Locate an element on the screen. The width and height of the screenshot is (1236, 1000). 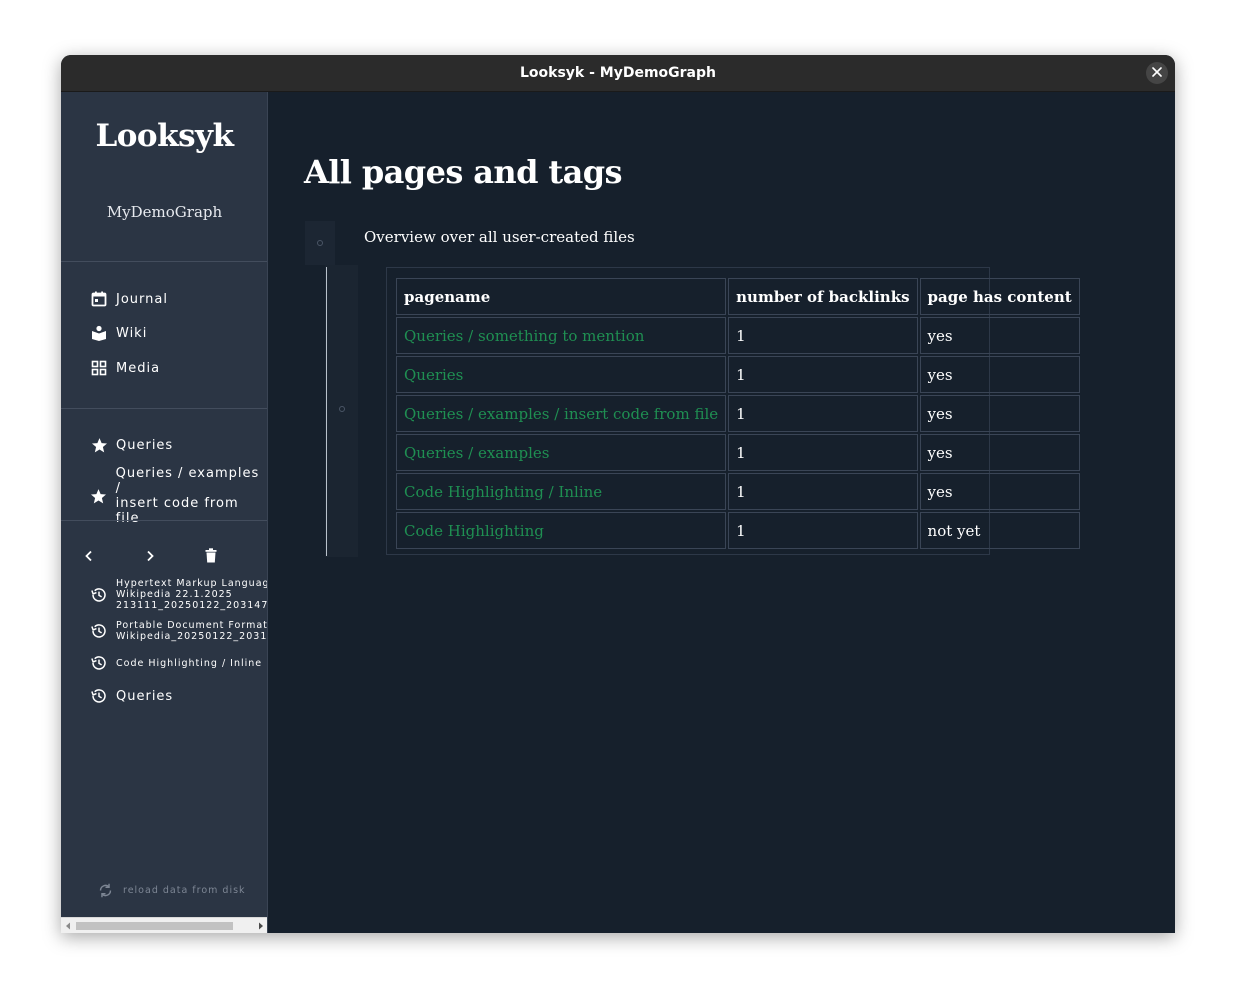
column-header-content: page has content is located at coordinates (999, 296).